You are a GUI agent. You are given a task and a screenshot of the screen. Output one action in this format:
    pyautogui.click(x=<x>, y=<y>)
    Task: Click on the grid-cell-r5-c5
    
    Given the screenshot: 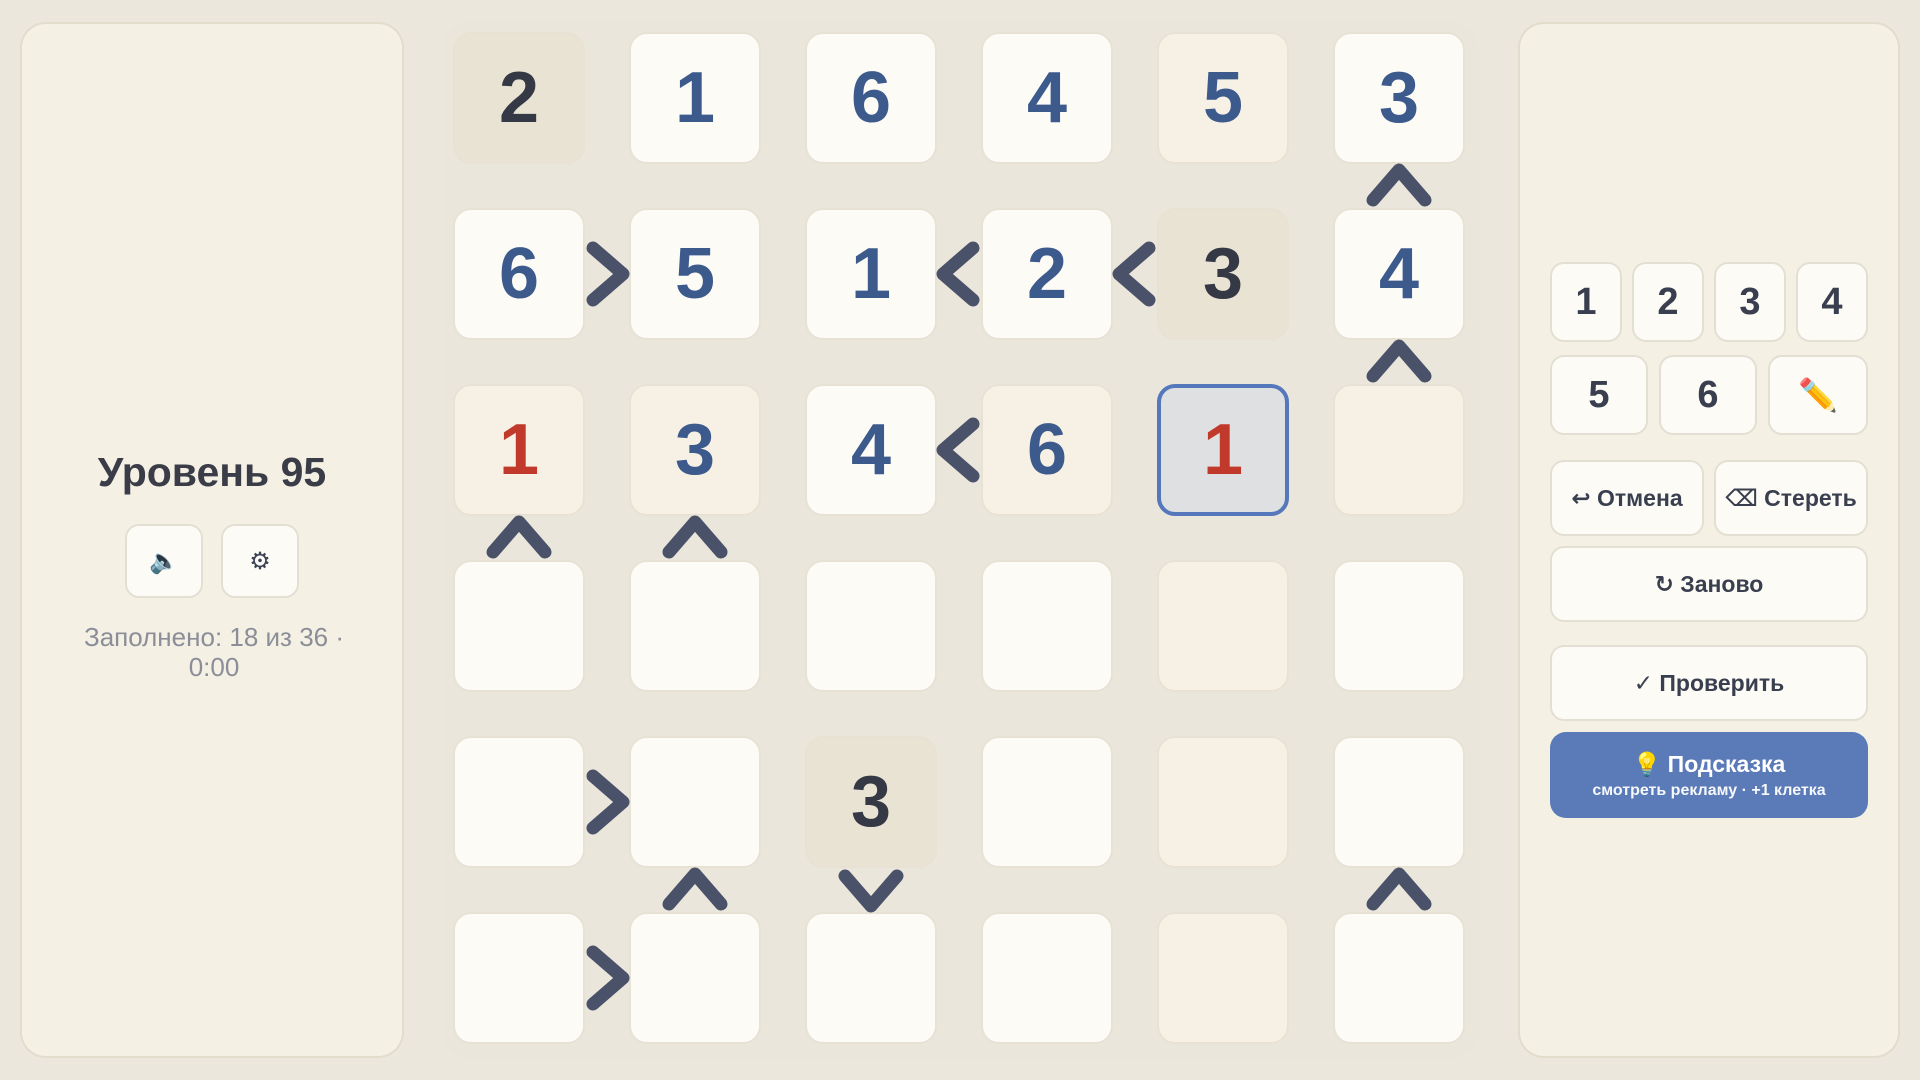 What is the action you would take?
    pyautogui.click(x=1223, y=802)
    